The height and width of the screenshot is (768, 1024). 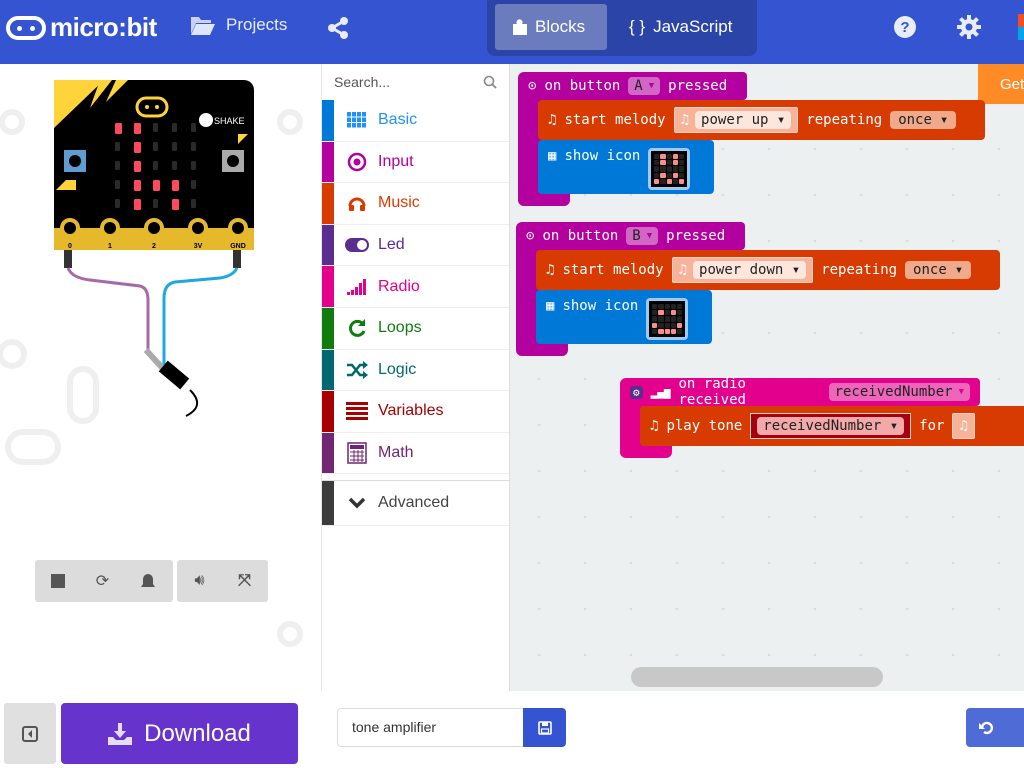 I want to click on dropdown-value: B, so click(x=636, y=236).